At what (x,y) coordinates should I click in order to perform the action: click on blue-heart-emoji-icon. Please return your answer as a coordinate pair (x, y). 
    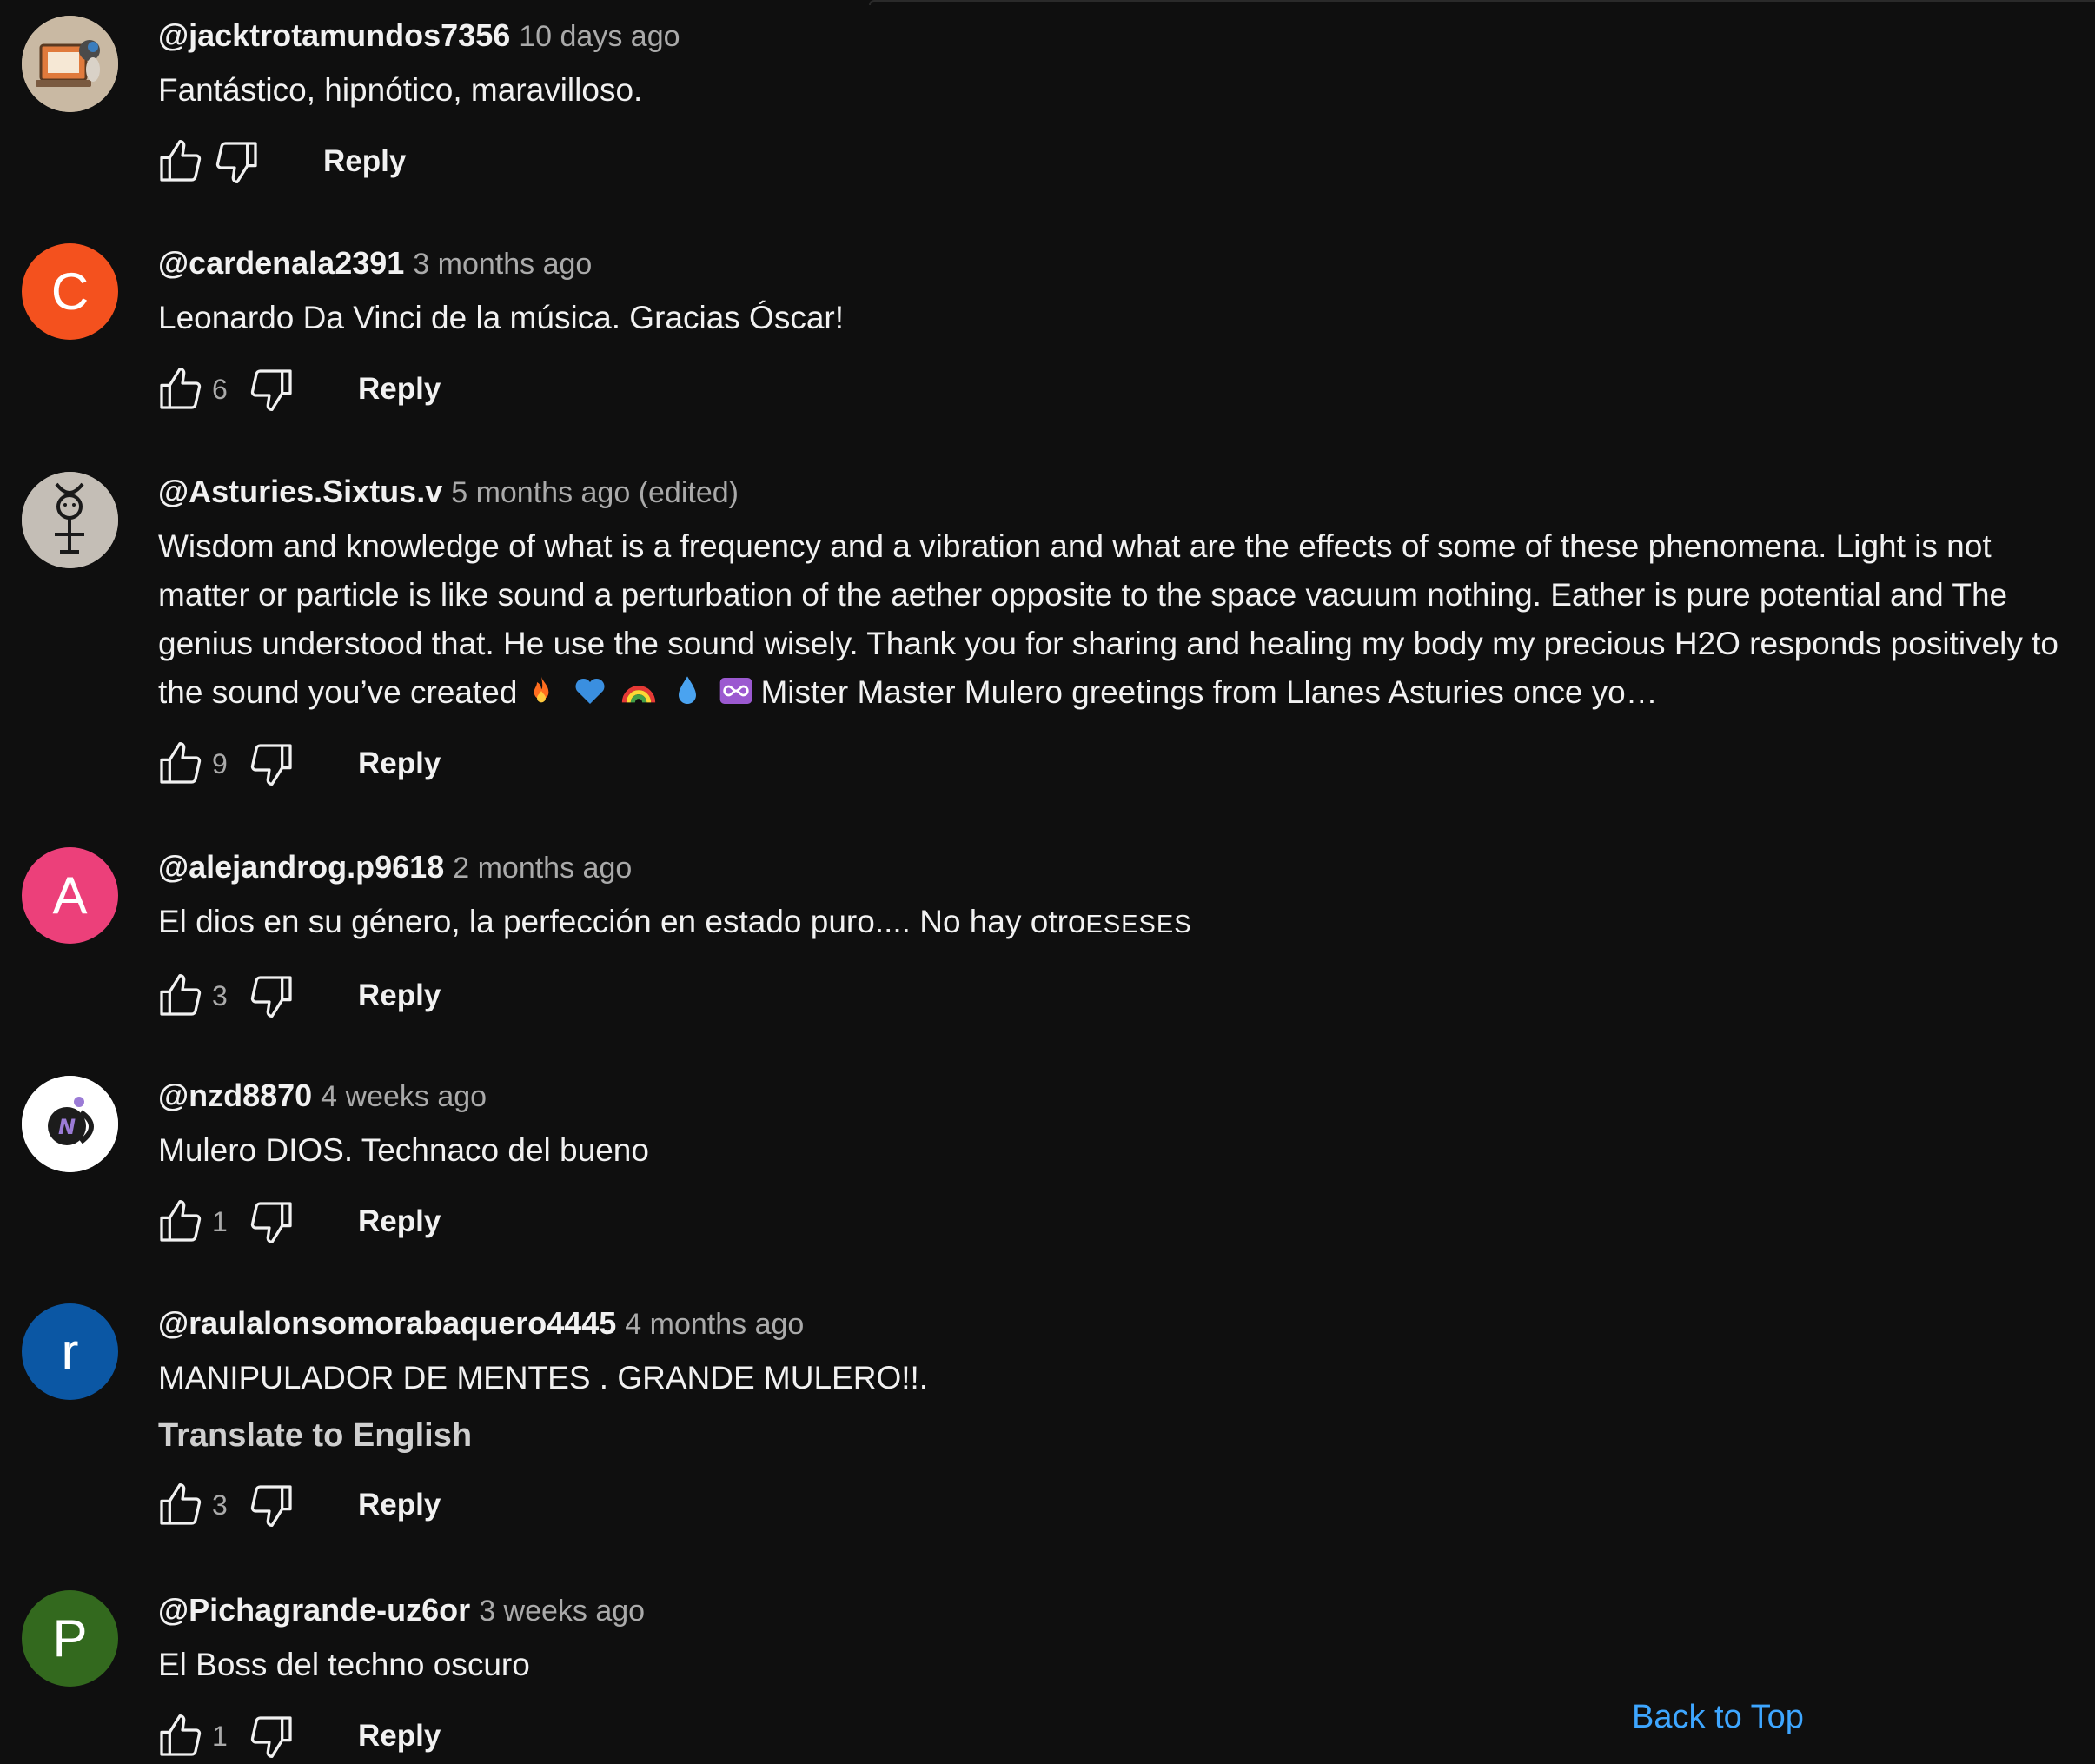
    Looking at the image, I should click on (590, 691).